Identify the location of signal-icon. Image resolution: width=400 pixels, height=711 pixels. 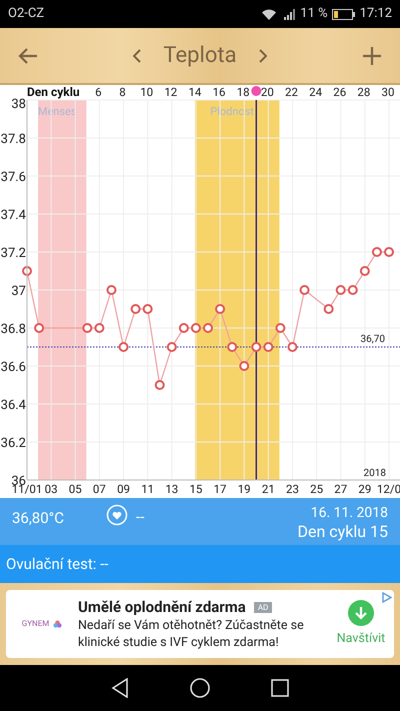
(290, 14).